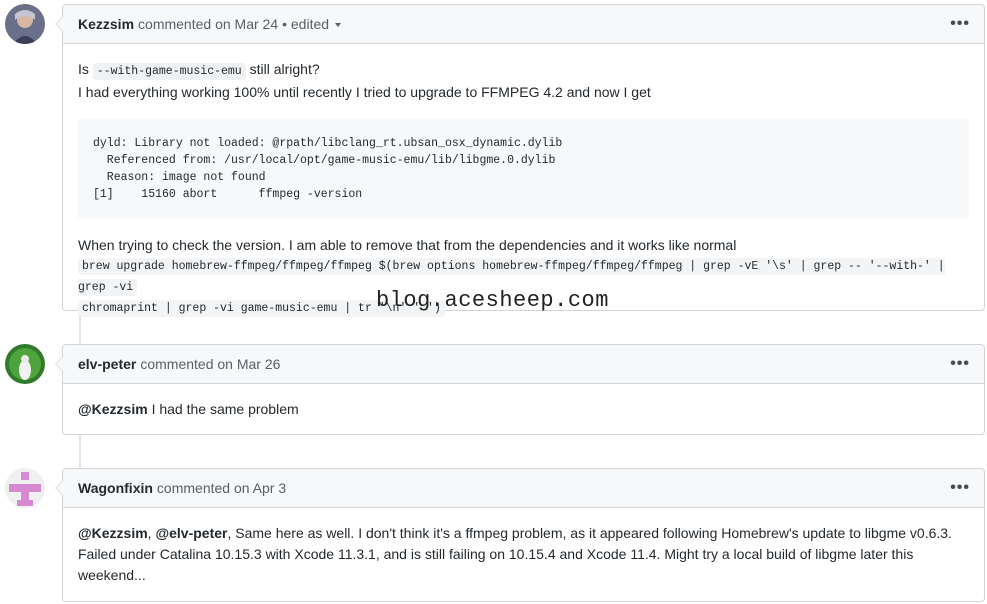 The height and width of the screenshot is (604, 987). I want to click on edited-dropdown: • edited, so click(312, 24).